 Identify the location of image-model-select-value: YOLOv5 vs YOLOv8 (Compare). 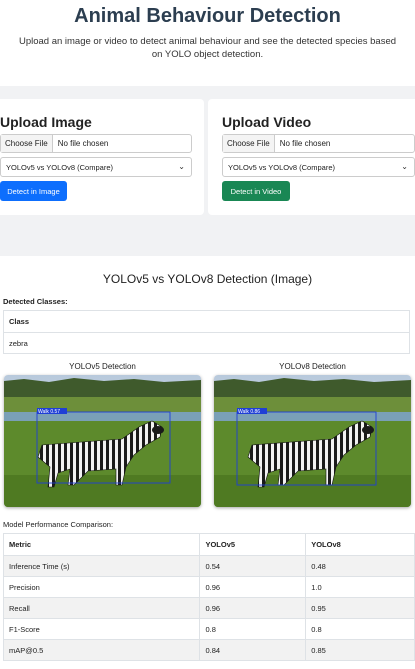
(59, 167).